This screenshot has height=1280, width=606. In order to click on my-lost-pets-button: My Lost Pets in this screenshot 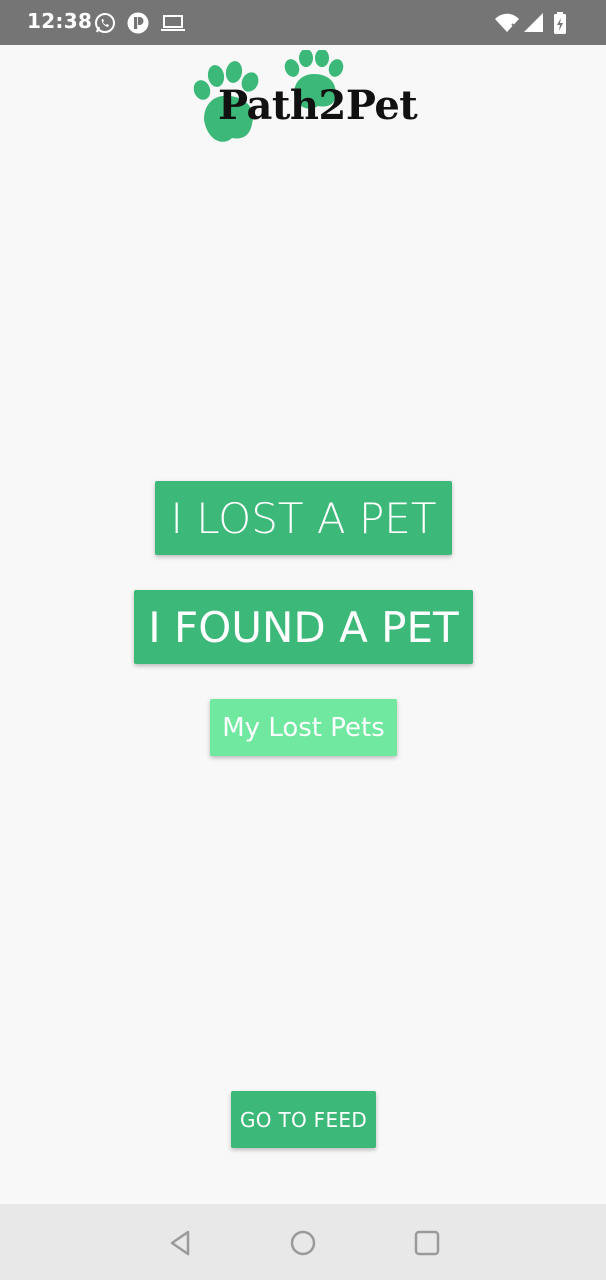, I will do `click(303, 727)`.